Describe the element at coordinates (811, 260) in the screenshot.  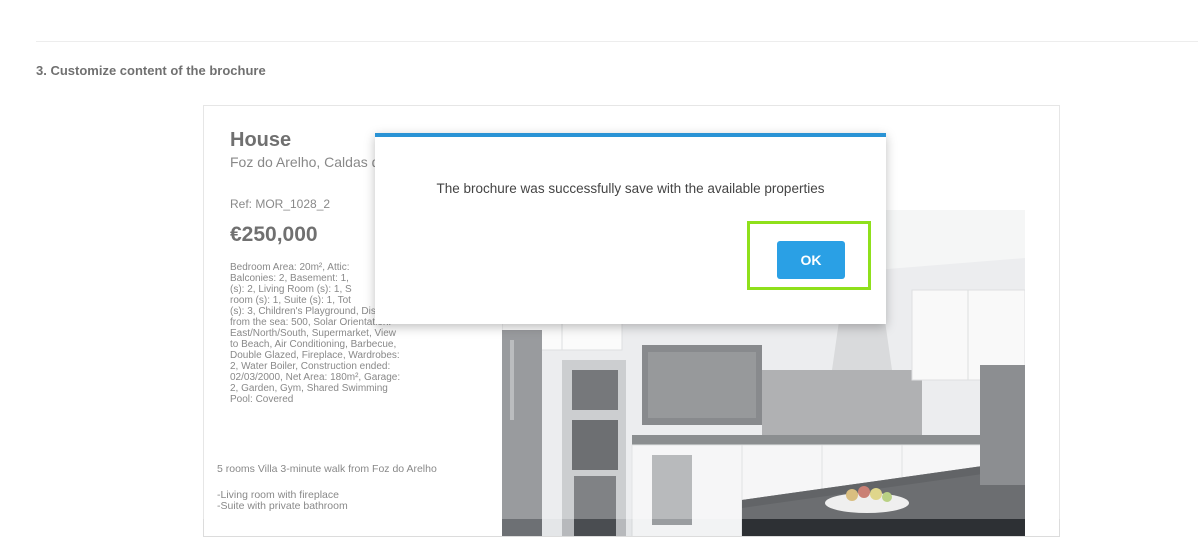
I see `ok-button: OK` at that location.